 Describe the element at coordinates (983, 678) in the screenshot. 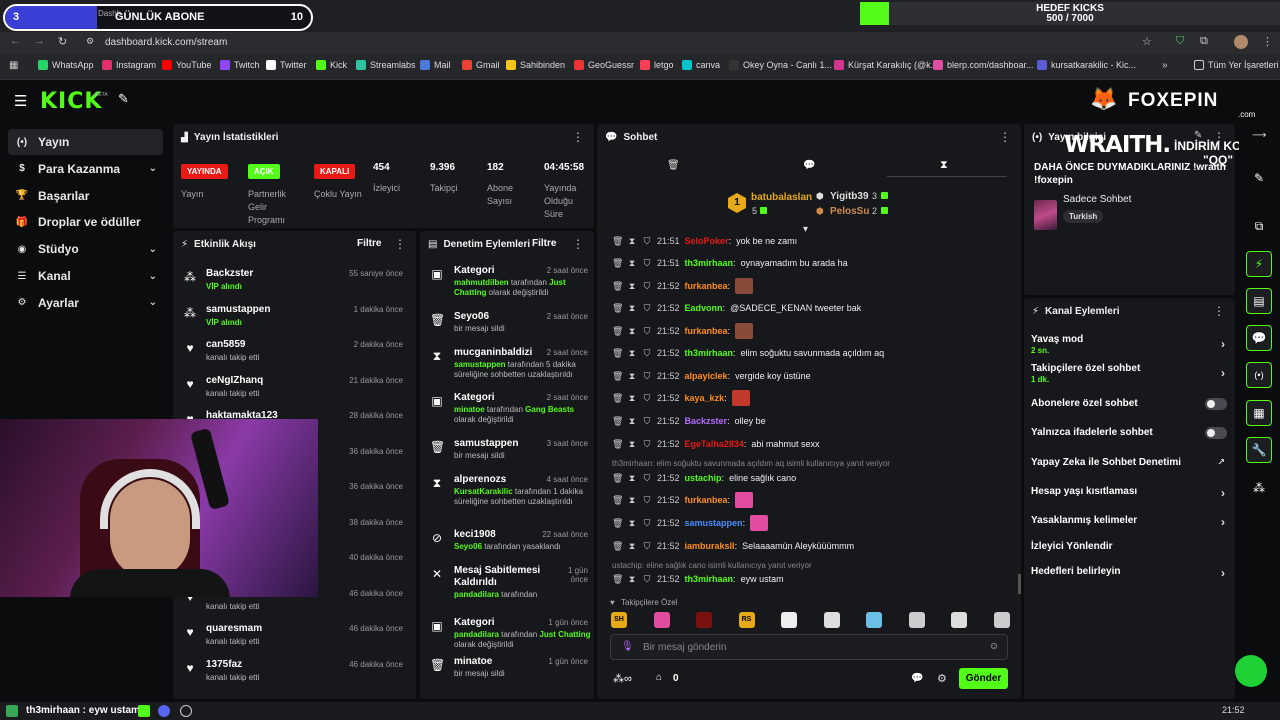

I see `send-button: Gönder` at that location.